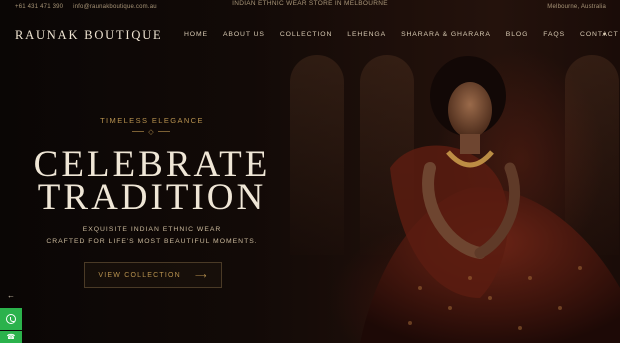 The height and width of the screenshot is (343, 620). What do you see at coordinates (306, 34) in the screenshot?
I see `nav-collection: COLLECTION` at bounding box center [306, 34].